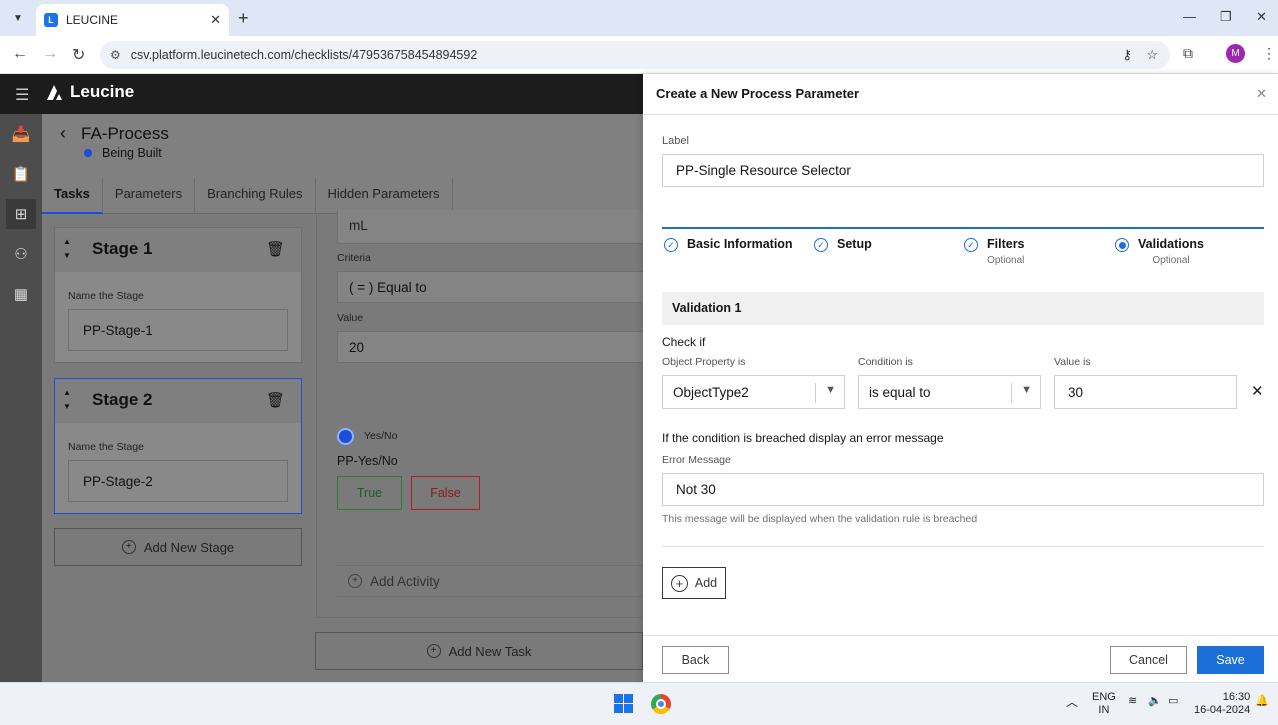 The width and height of the screenshot is (1278, 725). What do you see at coordinates (367, 461) in the screenshot?
I see `parameter-name: PP-Yes/No` at bounding box center [367, 461].